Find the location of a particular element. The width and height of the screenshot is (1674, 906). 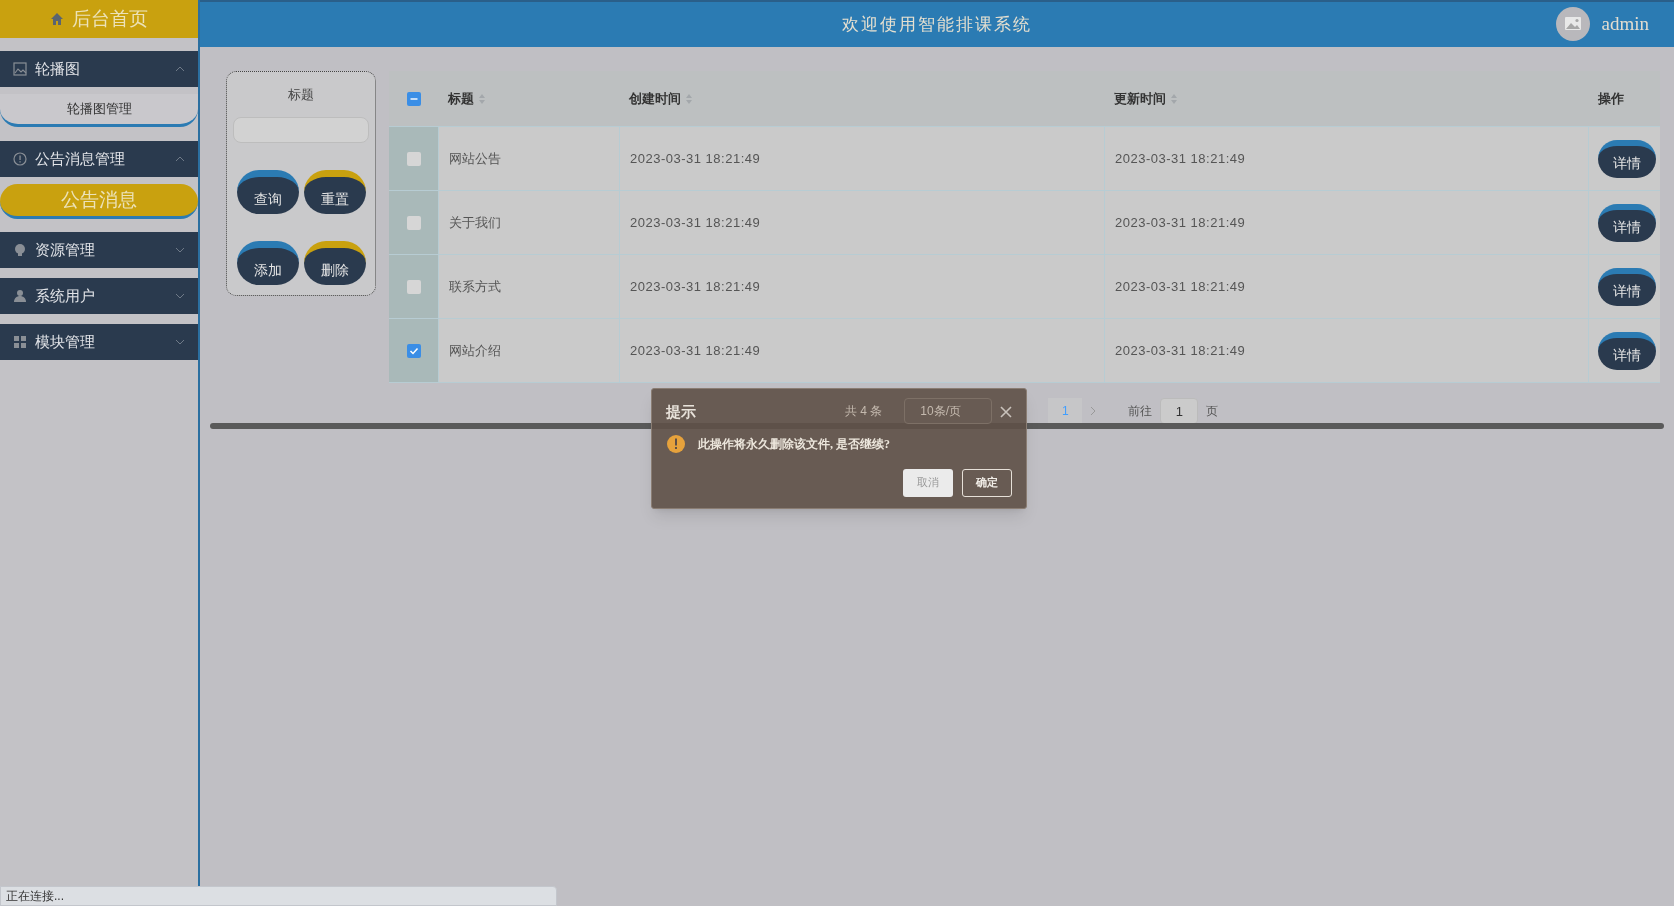

dialog-message: 此操作将永久删除该文件, 是否继续? is located at coordinates (794, 444).